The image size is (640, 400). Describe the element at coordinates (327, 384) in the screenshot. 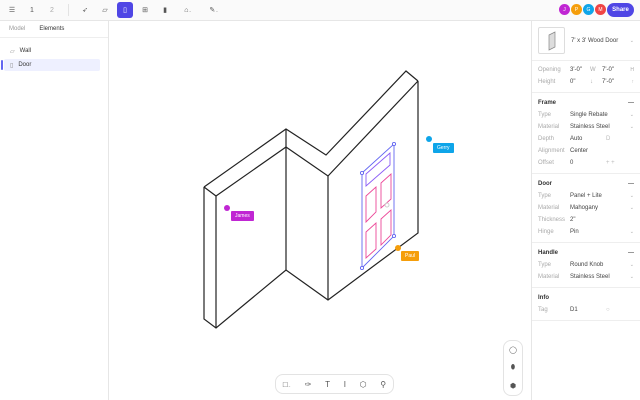

I see `text-icon: T` at that location.